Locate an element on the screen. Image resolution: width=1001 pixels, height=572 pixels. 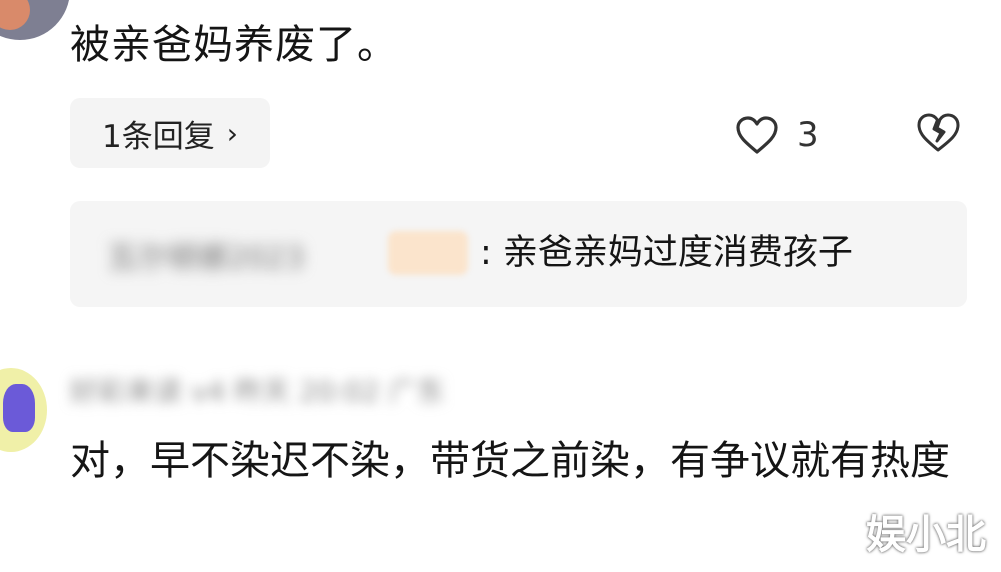
paw-avatar-icon is located at coordinates (19, 408).